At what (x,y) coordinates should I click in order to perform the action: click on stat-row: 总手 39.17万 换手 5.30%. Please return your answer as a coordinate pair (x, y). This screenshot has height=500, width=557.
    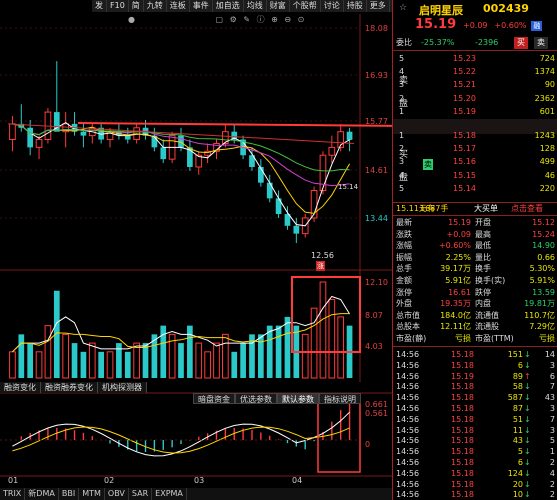
    Looking at the image, I should click on (475, 269).